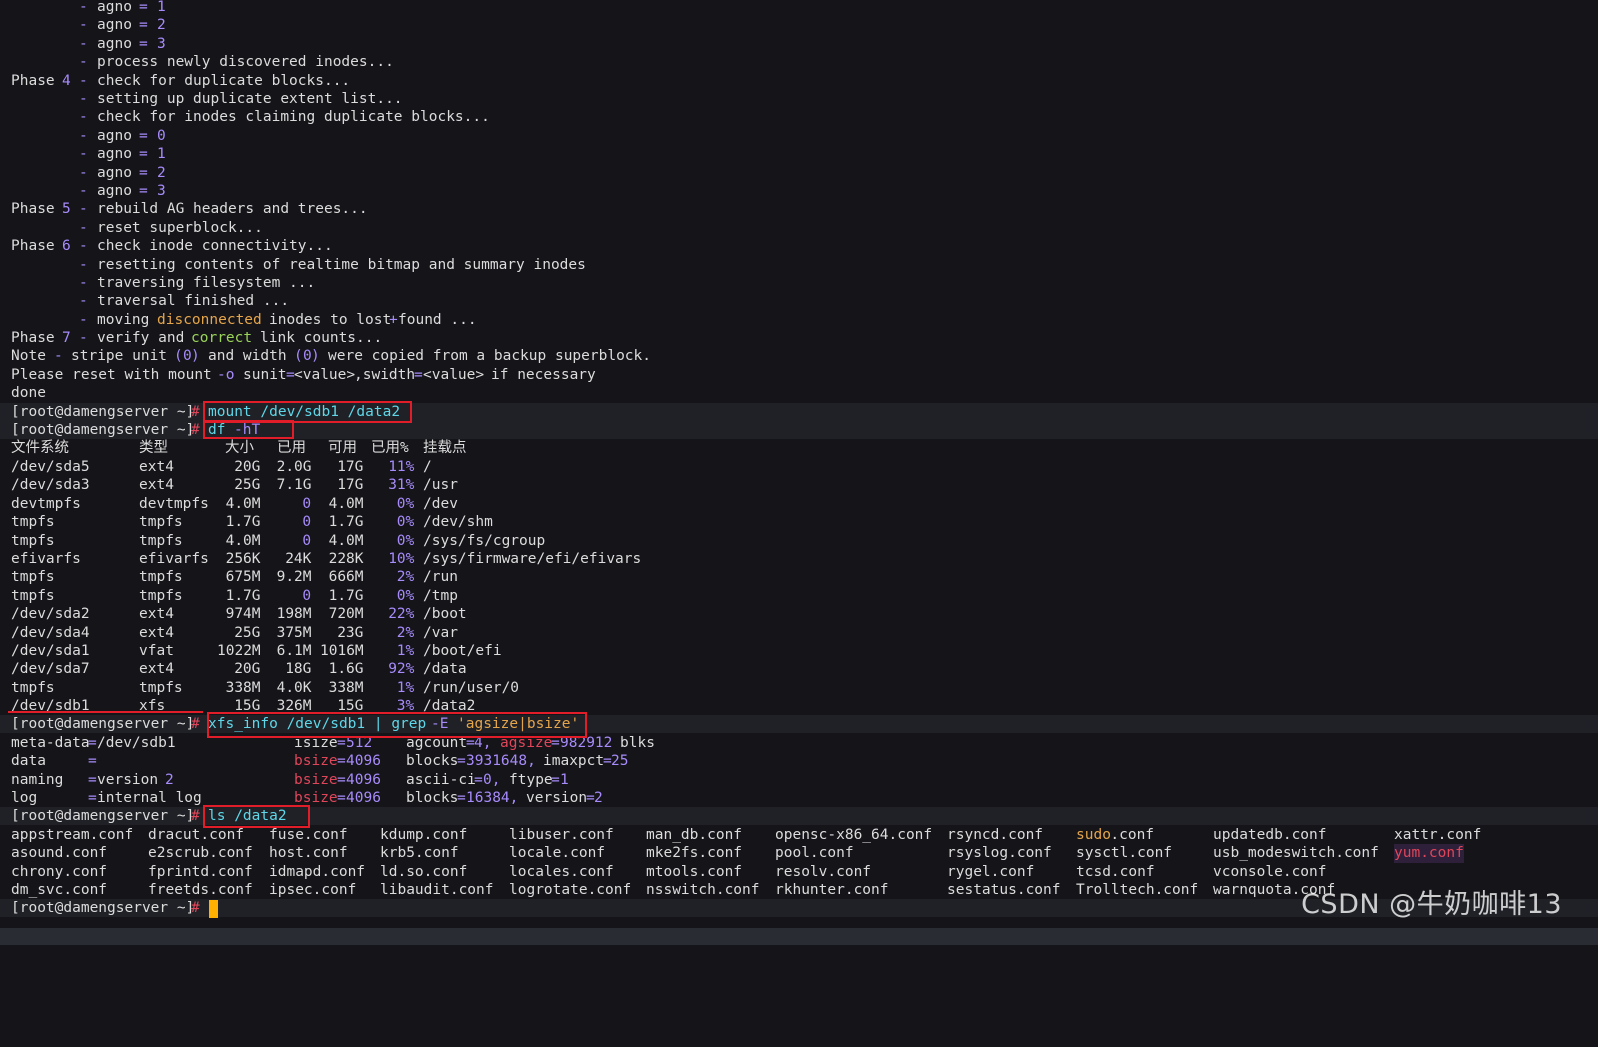 The height and width of the screenshot is (1047, 1598). What do you see at coordinates (557, 853) in the screenshot?
I see `file-name: locale.conf` at bounding box center [557, 853].